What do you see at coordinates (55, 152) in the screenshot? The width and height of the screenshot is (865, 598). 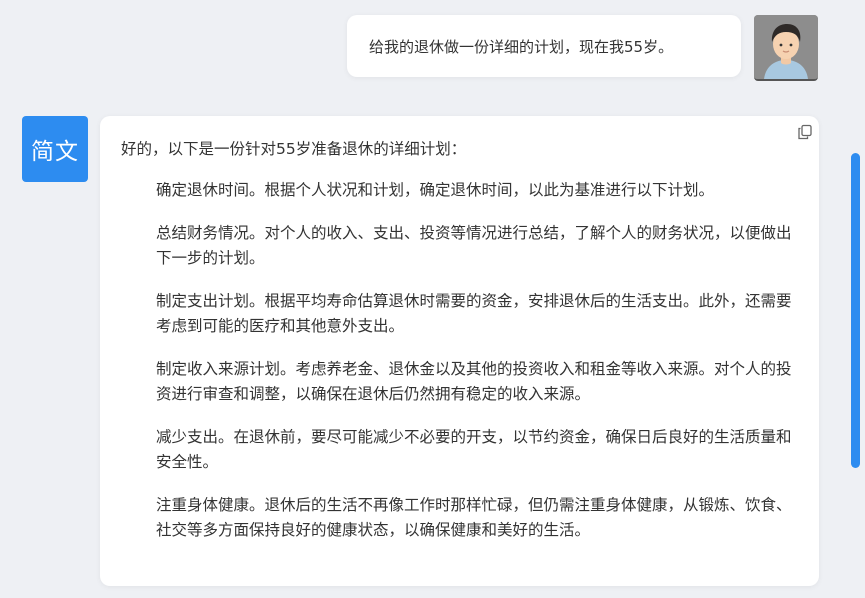 I see `bot-avatar-label: 简文` at bounding box center [55, 152].